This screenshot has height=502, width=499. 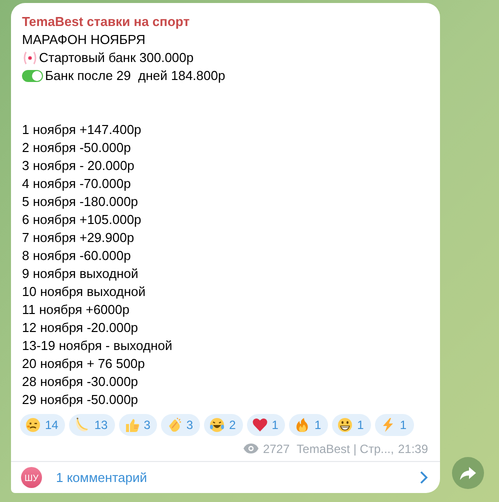 I want to click on chevron-right-icon, so click(x=424, y=477).